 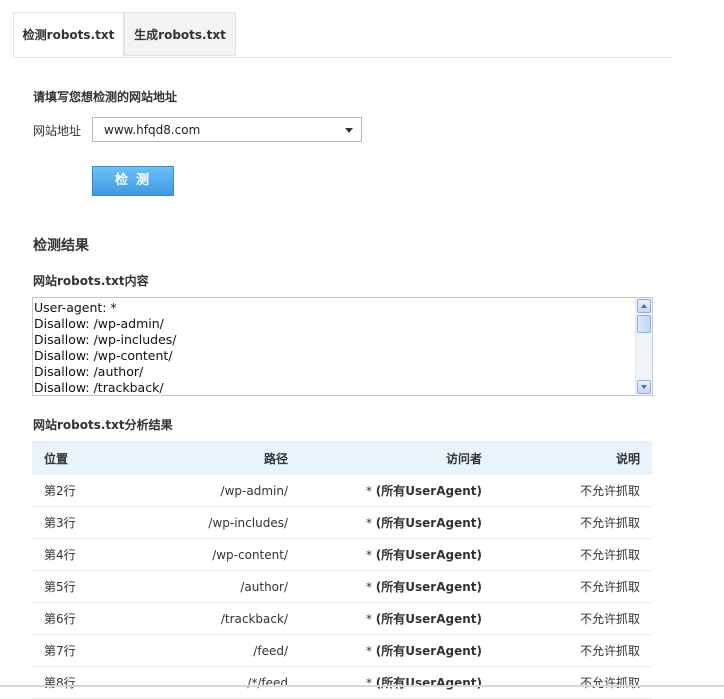 What do you see at coordinates (208, 458) in the screenshot?
I see `column-header-path: 路径` at bounding box center [208, 458].